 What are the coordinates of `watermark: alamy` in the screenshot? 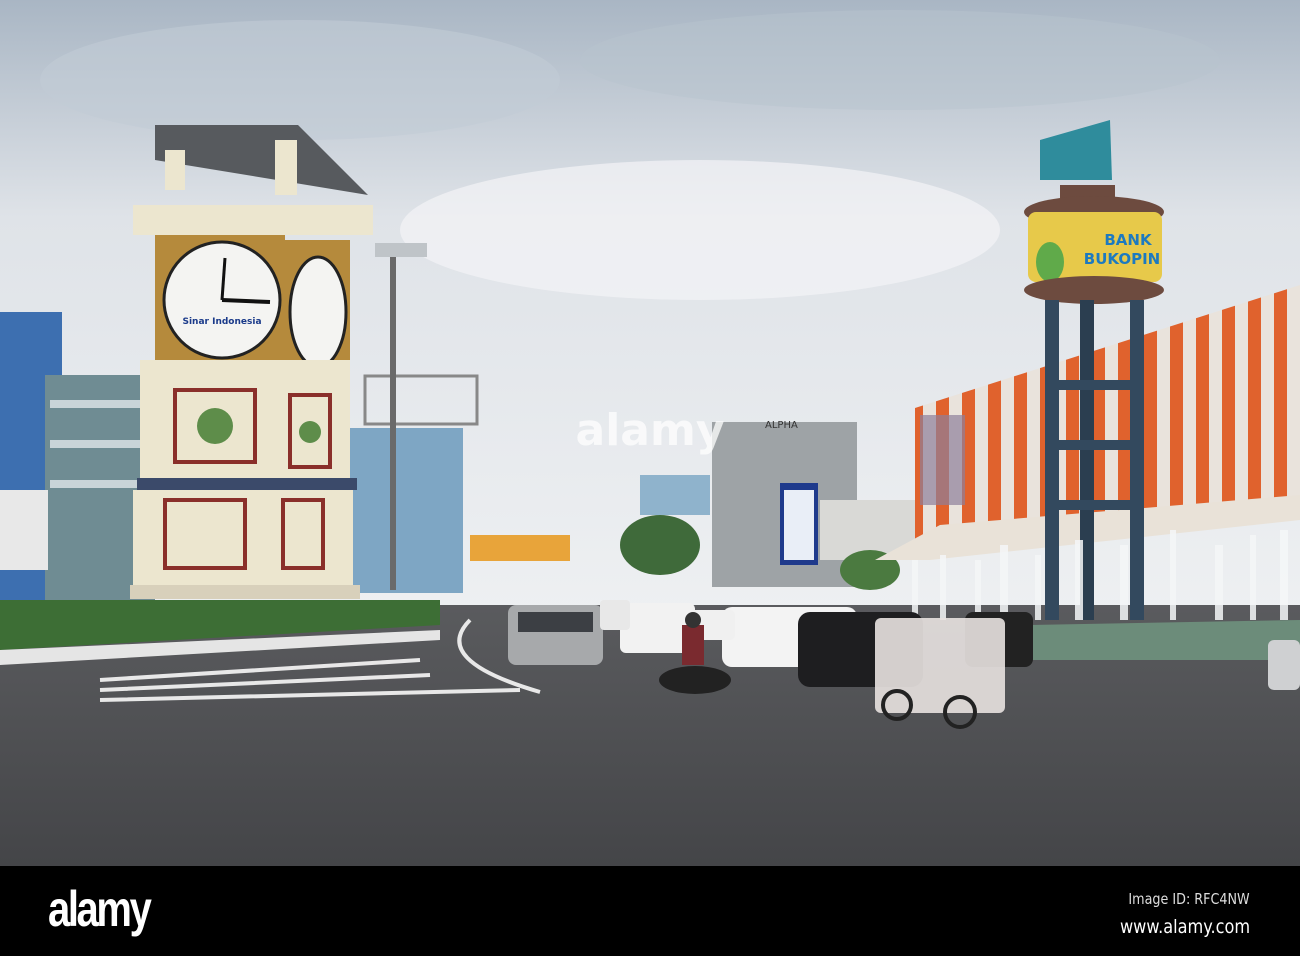 It's located at (650, 430).